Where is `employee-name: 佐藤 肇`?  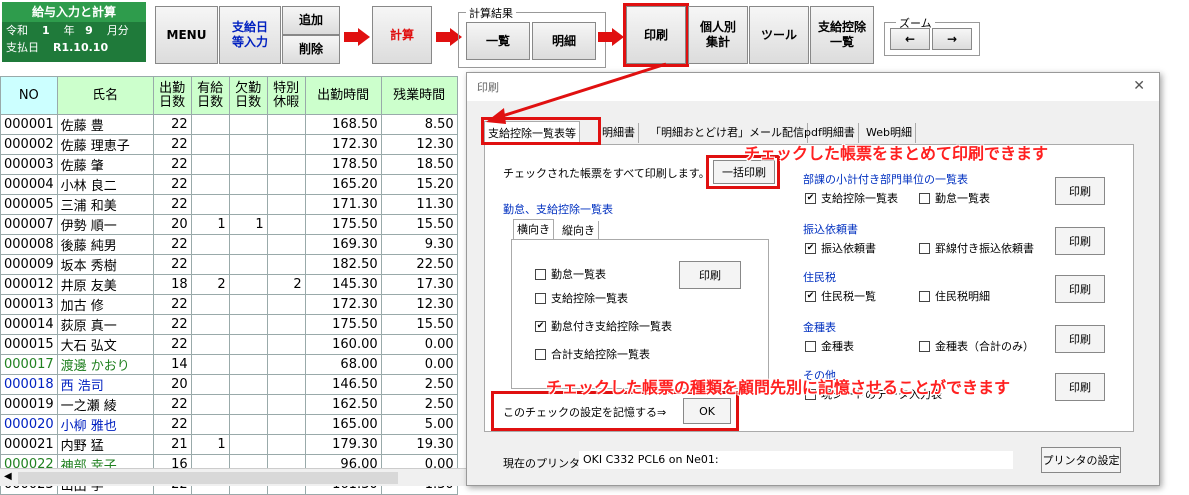 employee-name: 佐藤 肇 is located at coordinates (105, 164).